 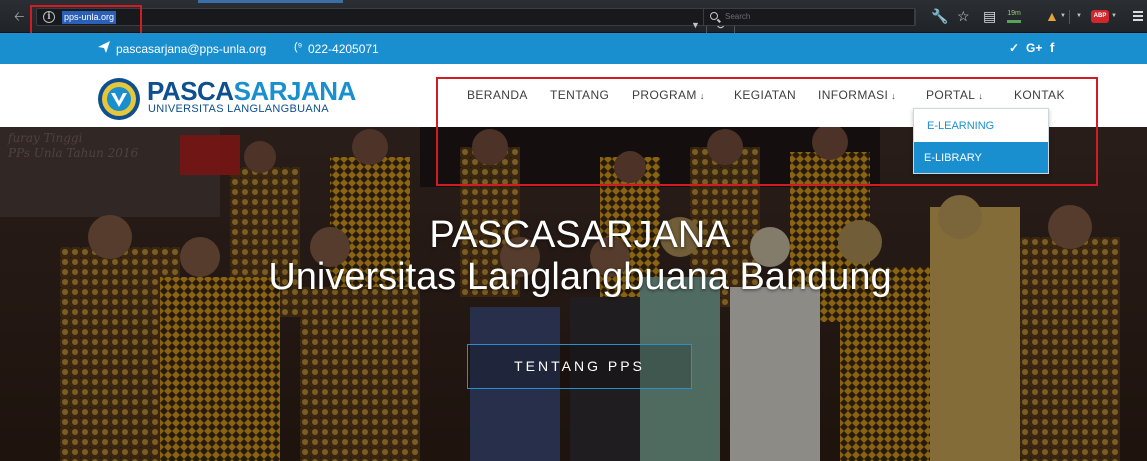 What do you see at coordinates (939, 16) in the screenshot?
I see `wrench-icon: 🔧` at bounding box center [939, 16].